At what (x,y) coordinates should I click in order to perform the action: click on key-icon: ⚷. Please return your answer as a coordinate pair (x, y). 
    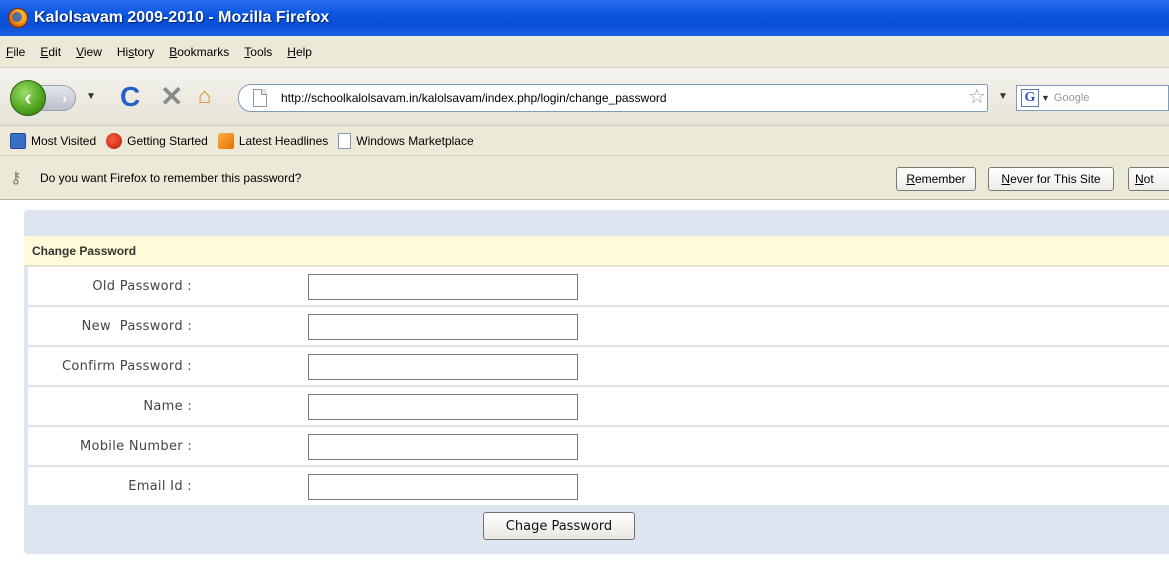
    Looking at the image, I should click on (16, 178).